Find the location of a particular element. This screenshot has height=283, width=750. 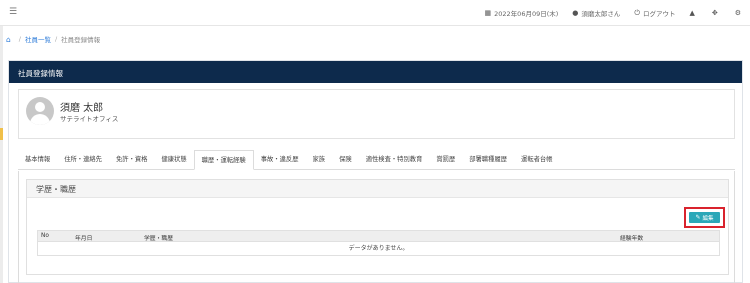

left-edge-marker is located at coordinates (1, 134).